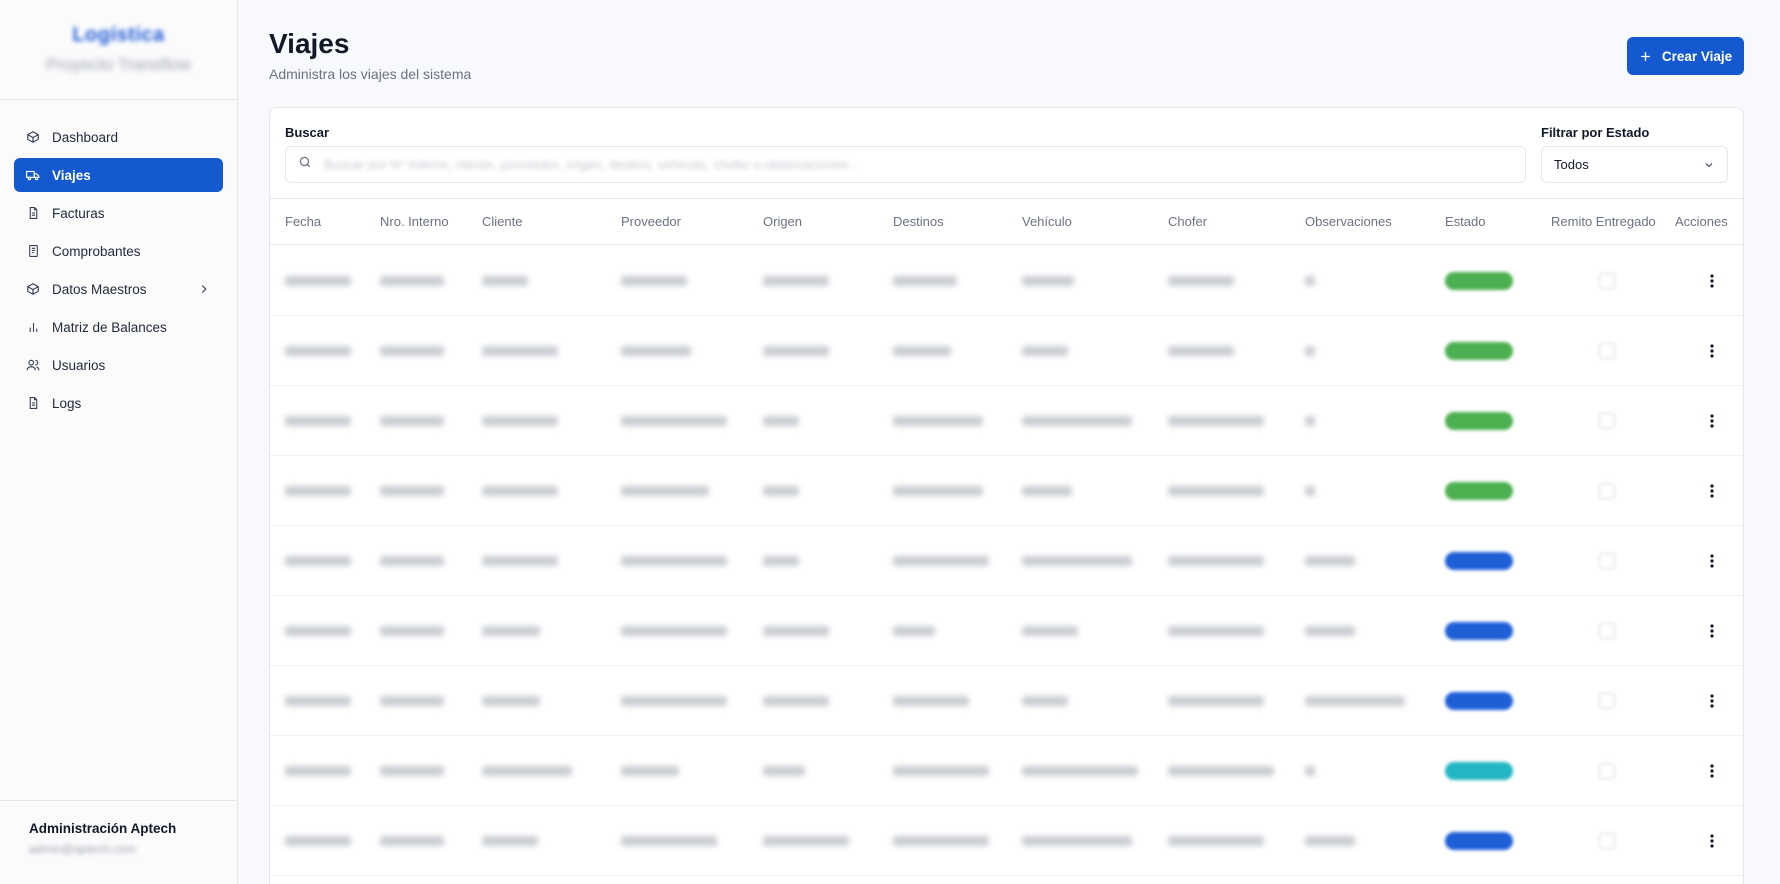  What do you see at coordinates (118, 289) in the screenshot?
I see `sidebar-item-datos-maestros: Datos Maestros` at bounding box center [118, 289].